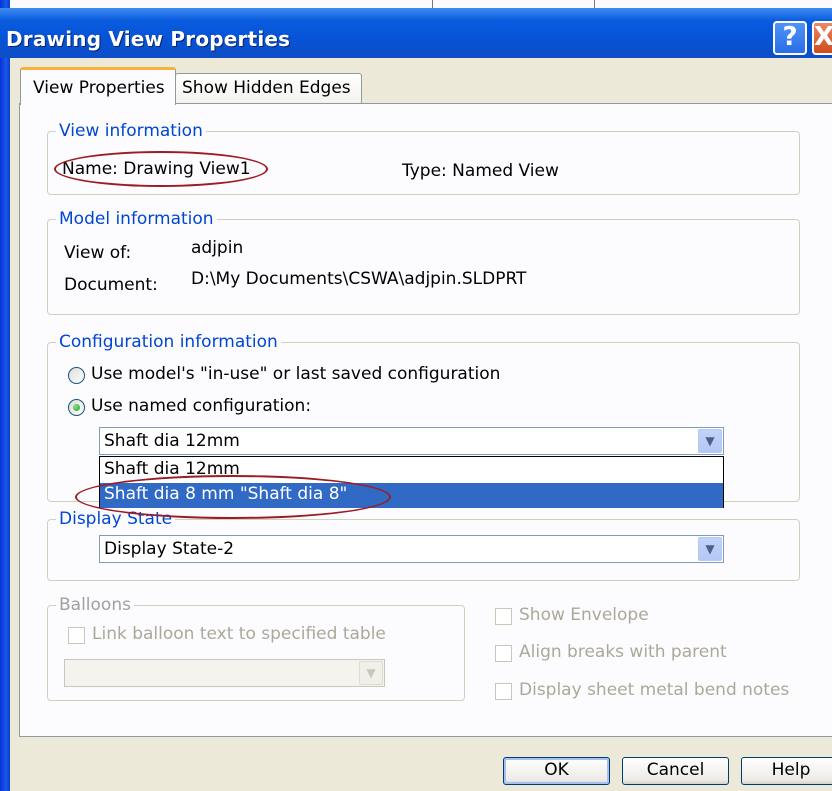  I want to click on model-information-legend: Model information, so click(136, 219).